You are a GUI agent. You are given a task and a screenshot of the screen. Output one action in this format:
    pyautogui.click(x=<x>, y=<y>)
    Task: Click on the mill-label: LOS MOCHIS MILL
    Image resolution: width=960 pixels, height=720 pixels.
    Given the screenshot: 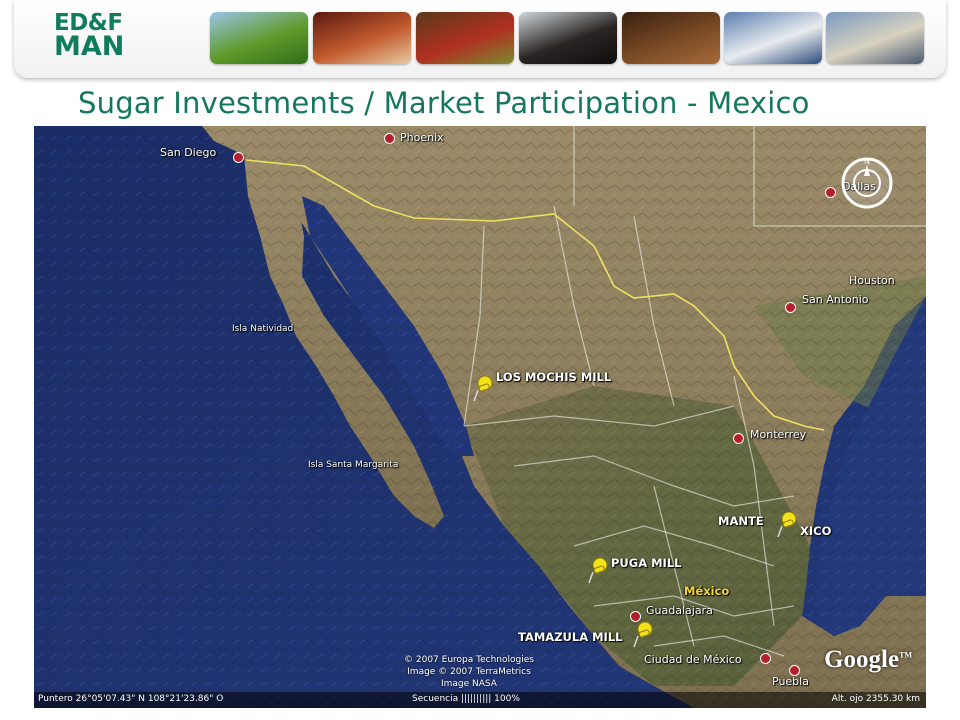 What is the action you would take?
    pyautogui.click(x=554, y=377)
    